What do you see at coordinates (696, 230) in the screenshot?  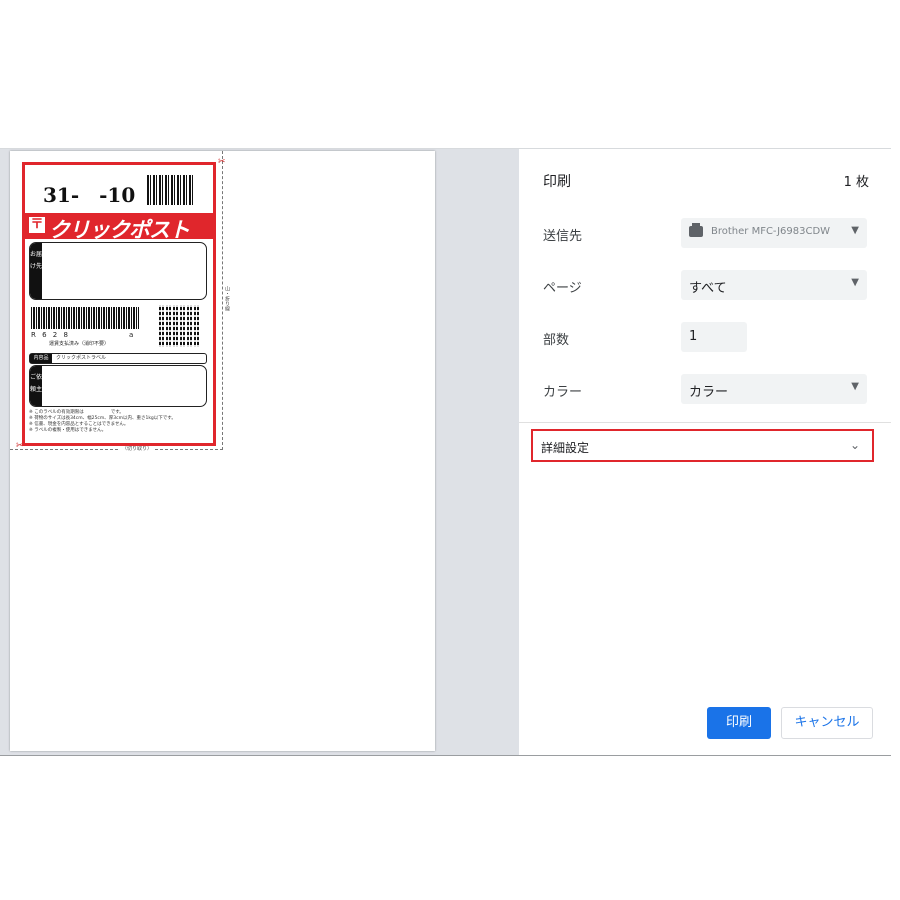 I see `printer-icon` at bounding box center [696, 230].